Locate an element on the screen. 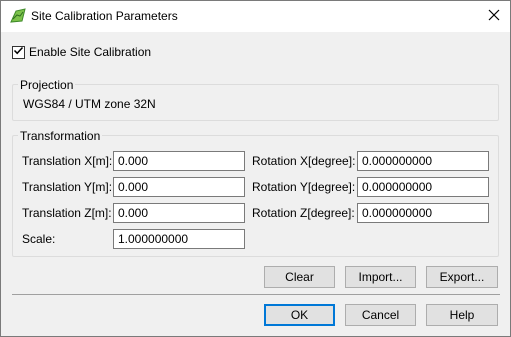  title-bar: Site Calibration Parameters is located at coordinates (255, 16).